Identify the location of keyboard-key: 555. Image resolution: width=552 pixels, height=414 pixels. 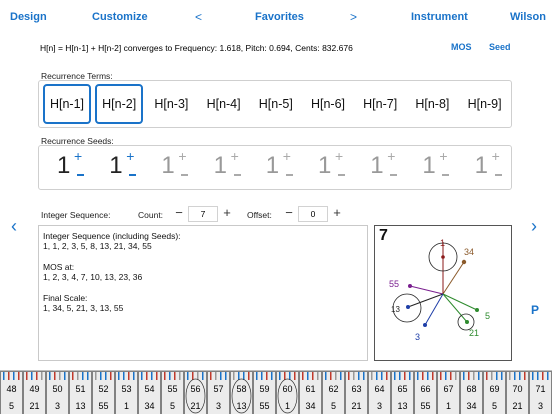
(172, 392).